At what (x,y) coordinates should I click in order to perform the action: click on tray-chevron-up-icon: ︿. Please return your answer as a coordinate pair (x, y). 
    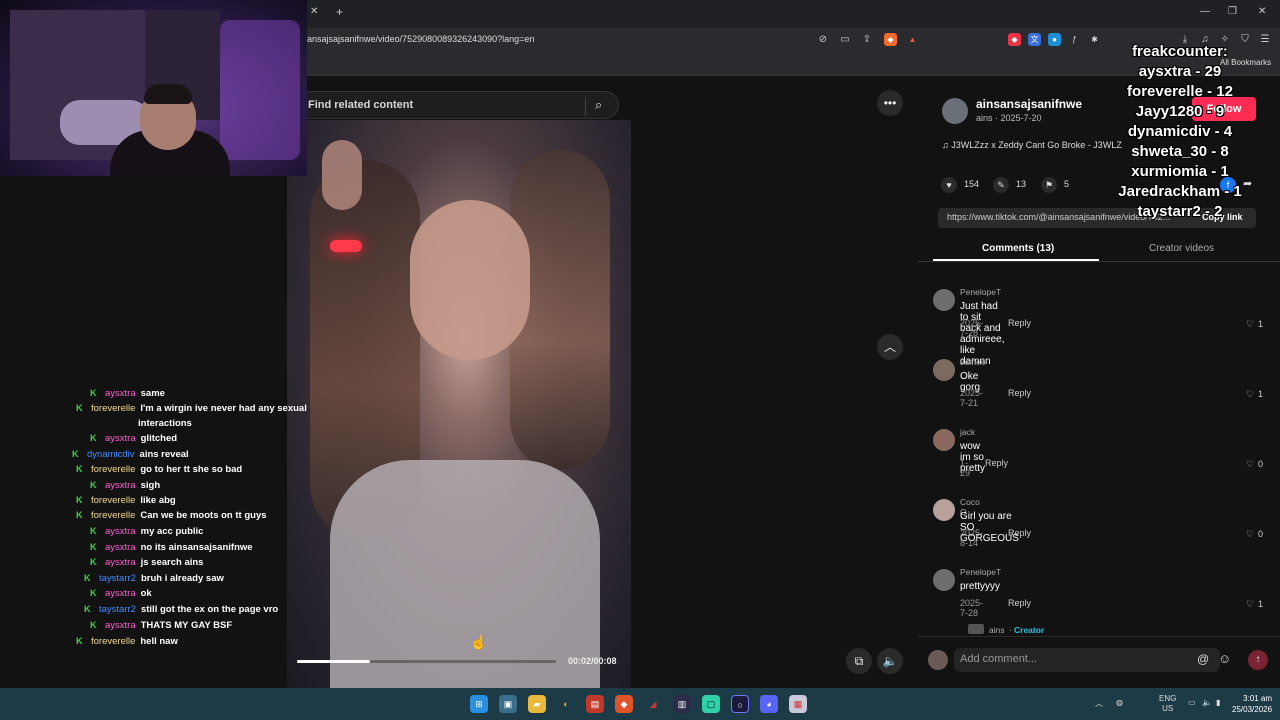
    Looking at the image, I should click on (1099, 703).